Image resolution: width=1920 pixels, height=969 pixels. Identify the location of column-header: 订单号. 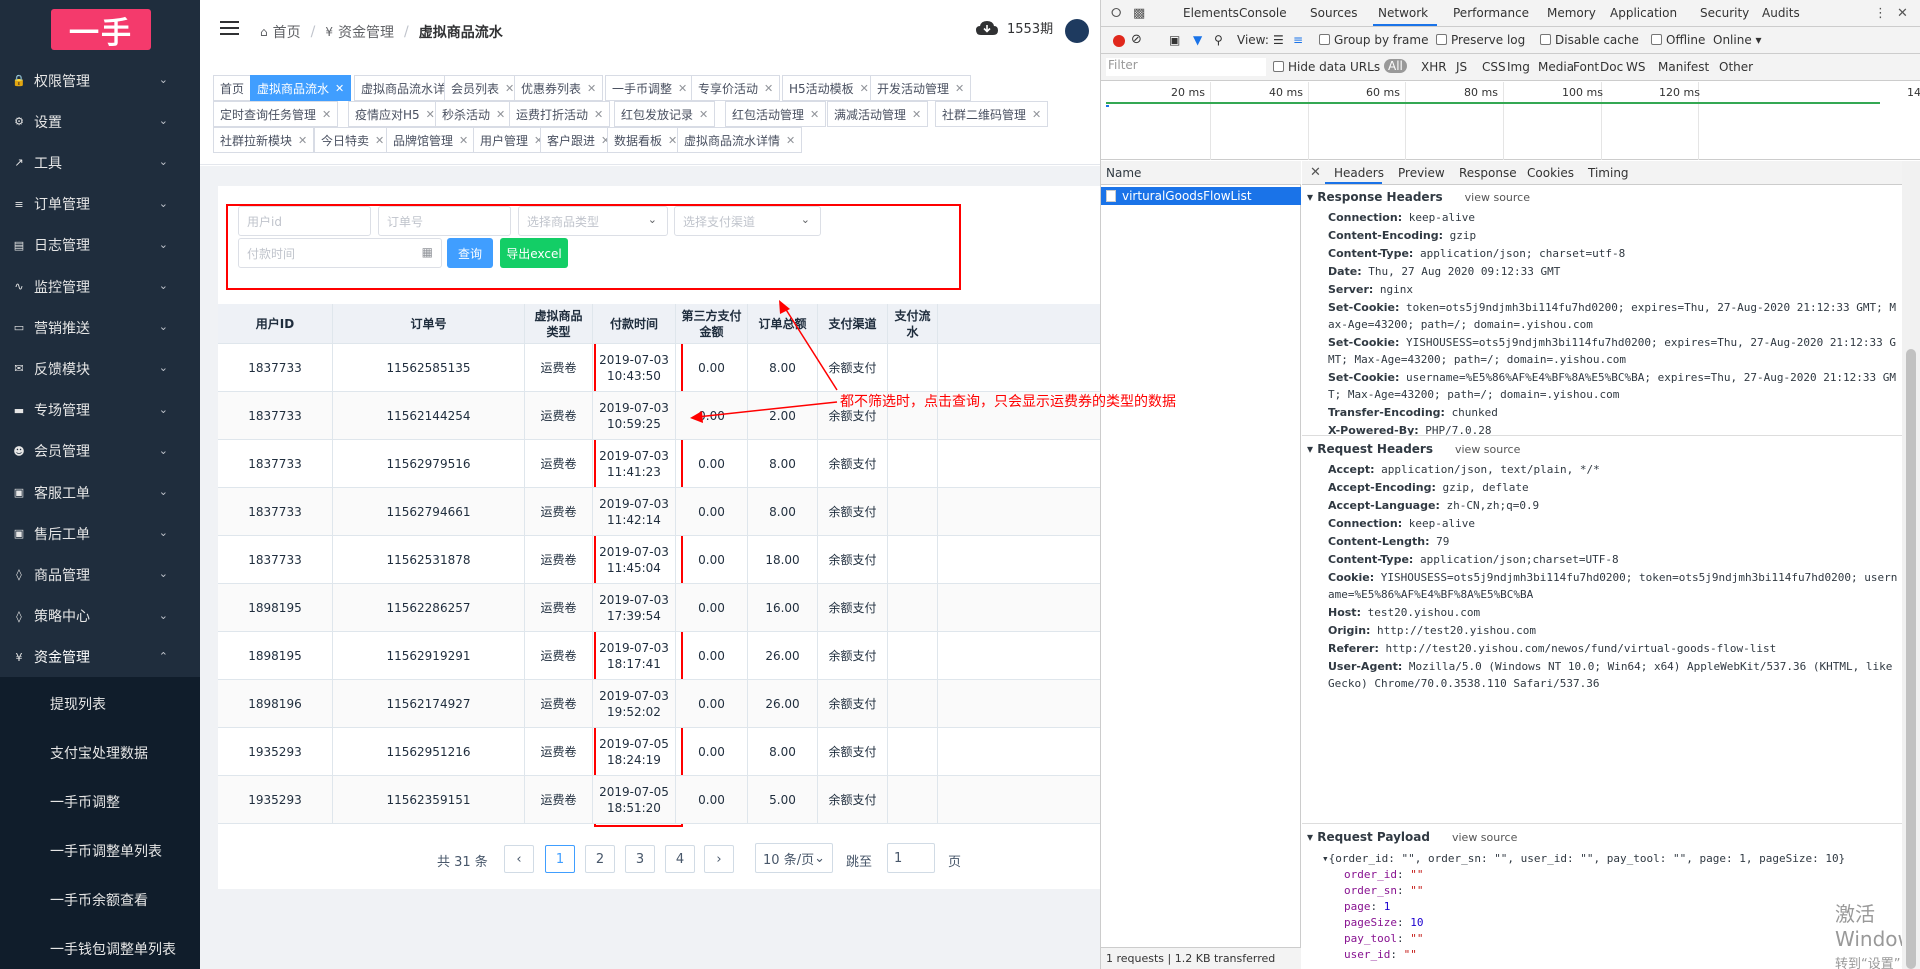
(429, 324).